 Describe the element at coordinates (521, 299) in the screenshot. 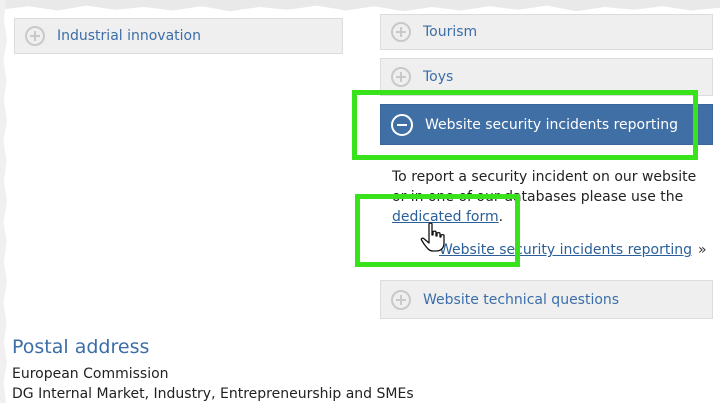

I see `accordion-label: Website technical questions` at that location.